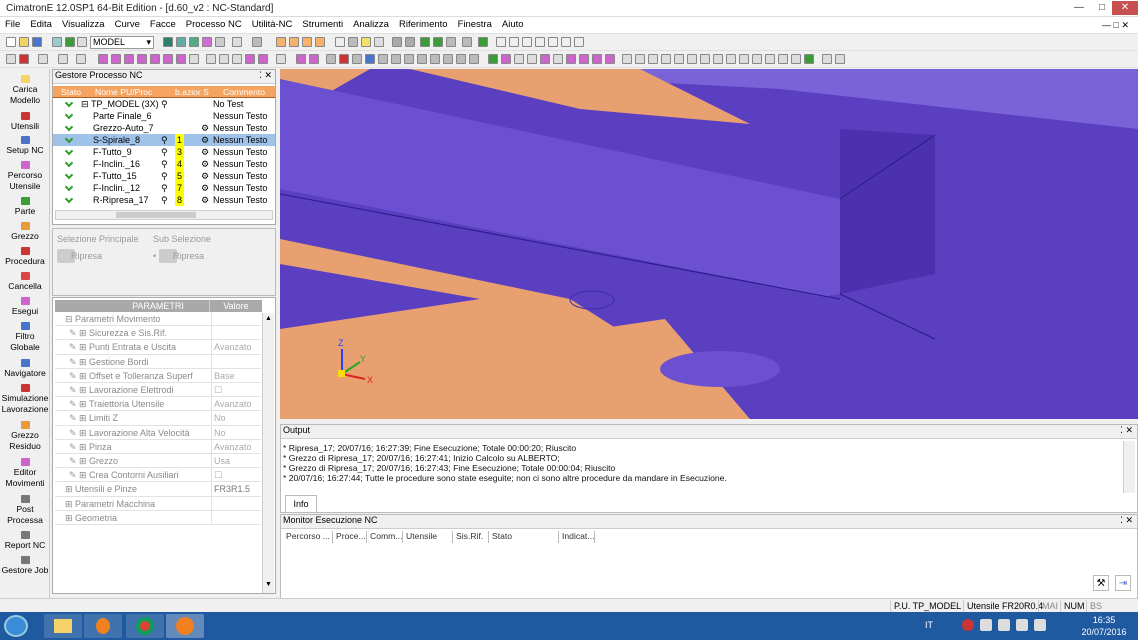 Image resolution: width=1138 pixels, height=640 pixels. I want to click on pin-icon, so click(379, 42).